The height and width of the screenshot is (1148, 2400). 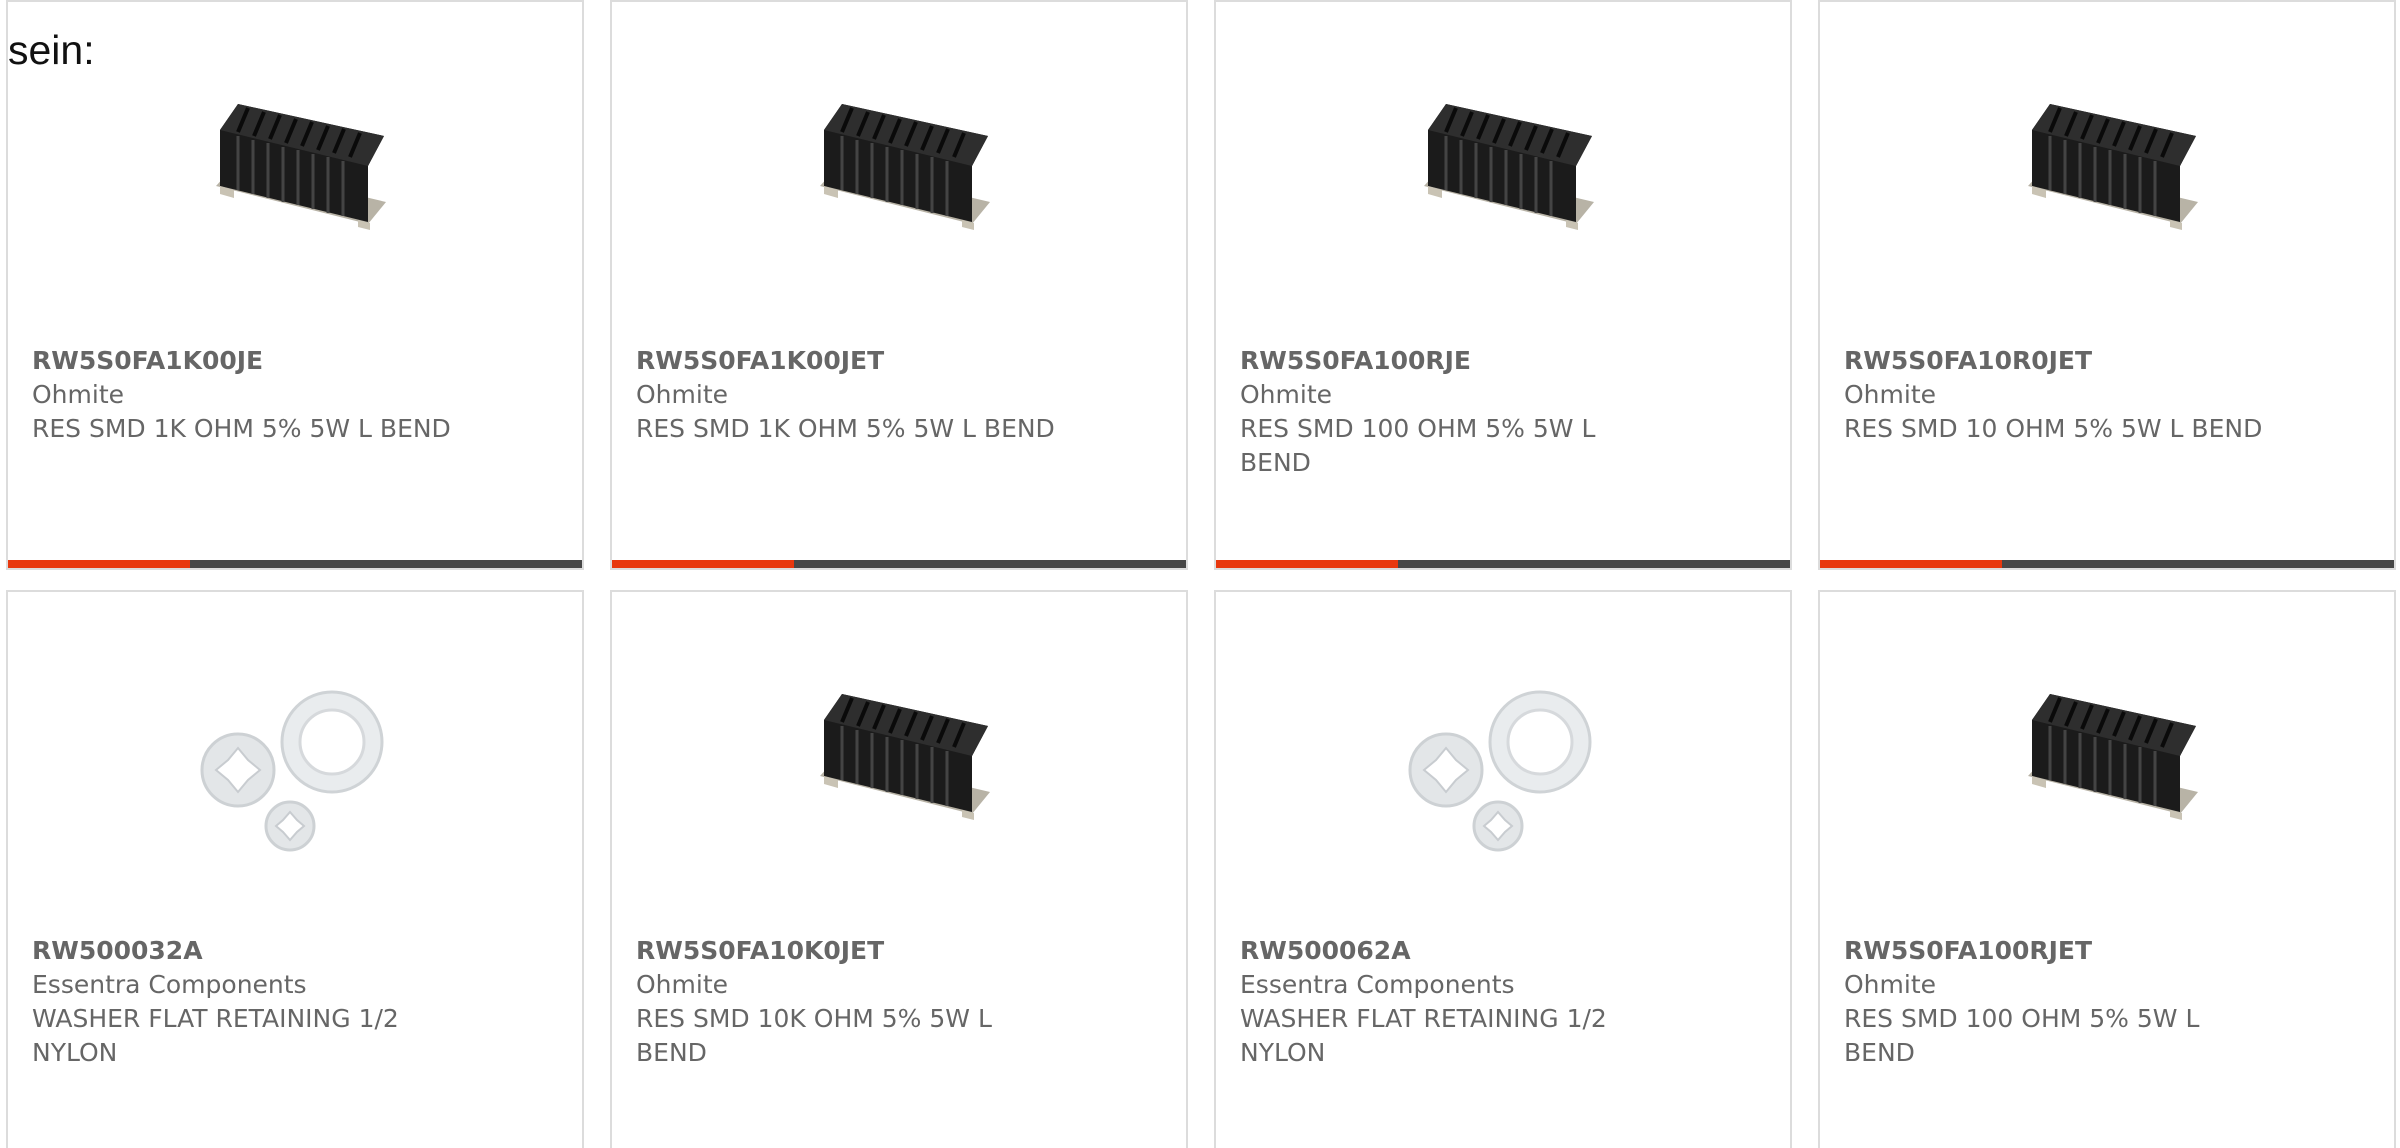 I want to click on part-number-link: RW500062A, so click(x=1450, y=951).